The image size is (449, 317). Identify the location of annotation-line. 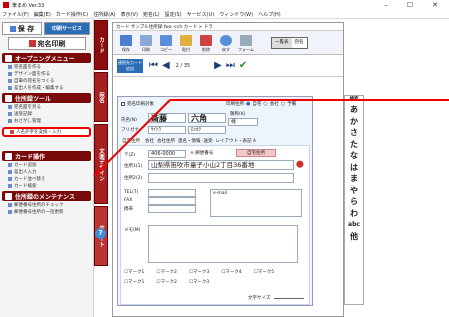
(132, 138).